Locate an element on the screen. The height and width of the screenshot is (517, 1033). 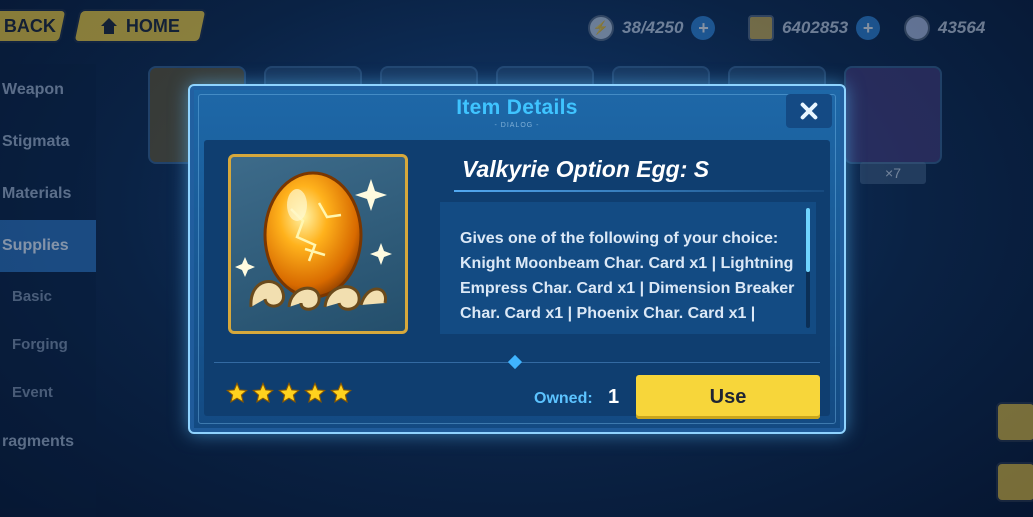
add-stamina-button: + is located at coordinates (703, 28).